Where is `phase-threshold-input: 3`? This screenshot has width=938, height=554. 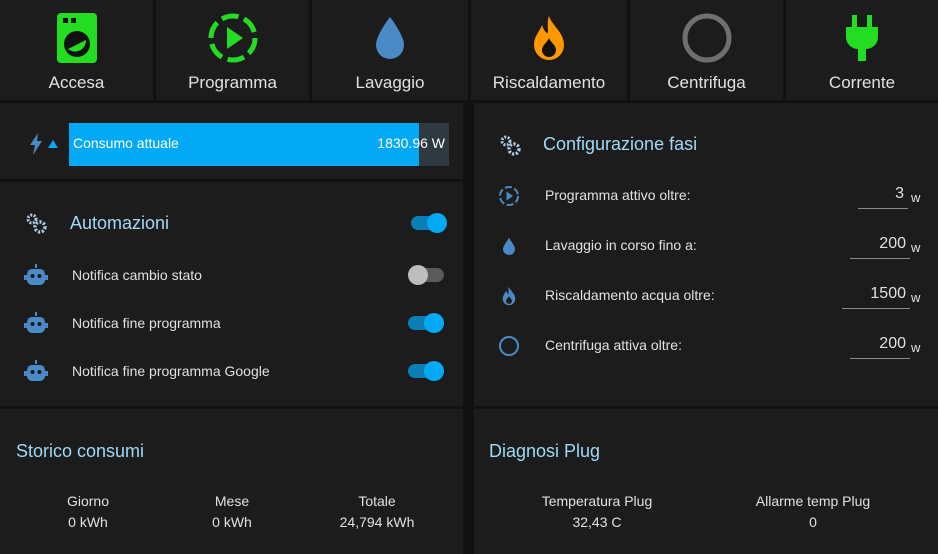 phase-threshold-input: 3 is located at coordinates (883, 196).